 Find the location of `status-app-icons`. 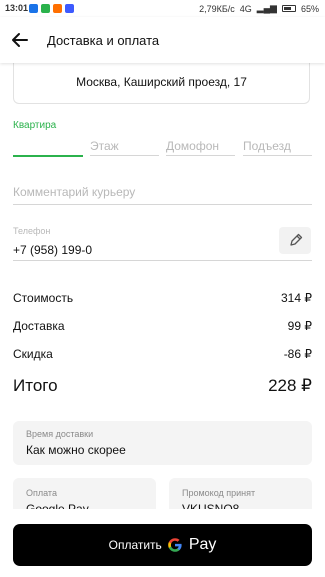

status-app-icons is located at coordinates (51, 8).